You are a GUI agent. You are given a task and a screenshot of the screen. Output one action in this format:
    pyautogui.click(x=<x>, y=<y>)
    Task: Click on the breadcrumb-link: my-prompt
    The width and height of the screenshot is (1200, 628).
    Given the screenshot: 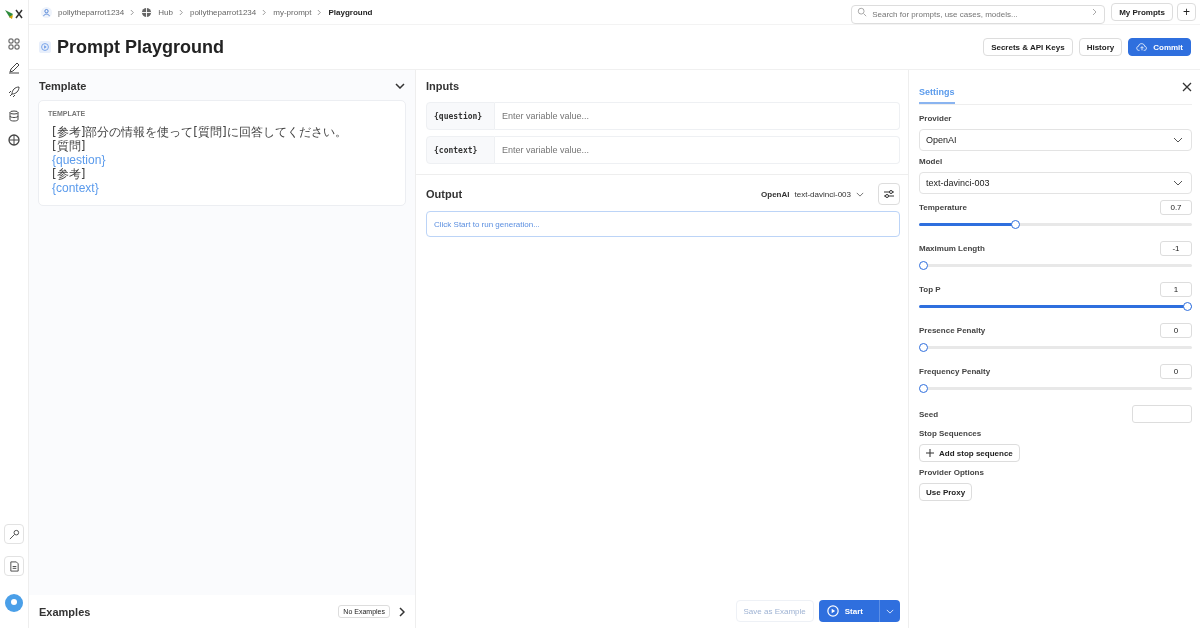 What is the action you would take?
    pyautogui.click(x=292, y=12)
    